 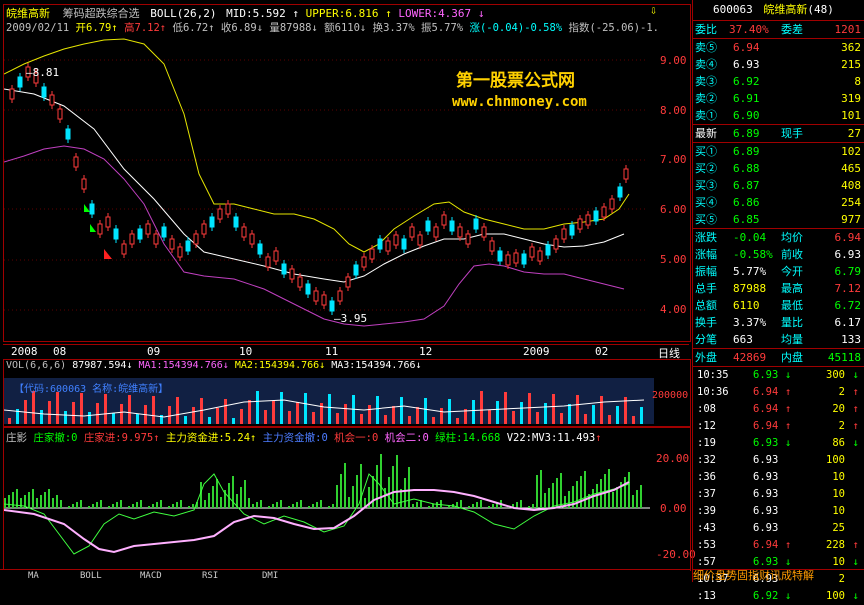 I want to click on stats-row: 换手 3.37% 量比 6.17, so click(x=778, y=322).